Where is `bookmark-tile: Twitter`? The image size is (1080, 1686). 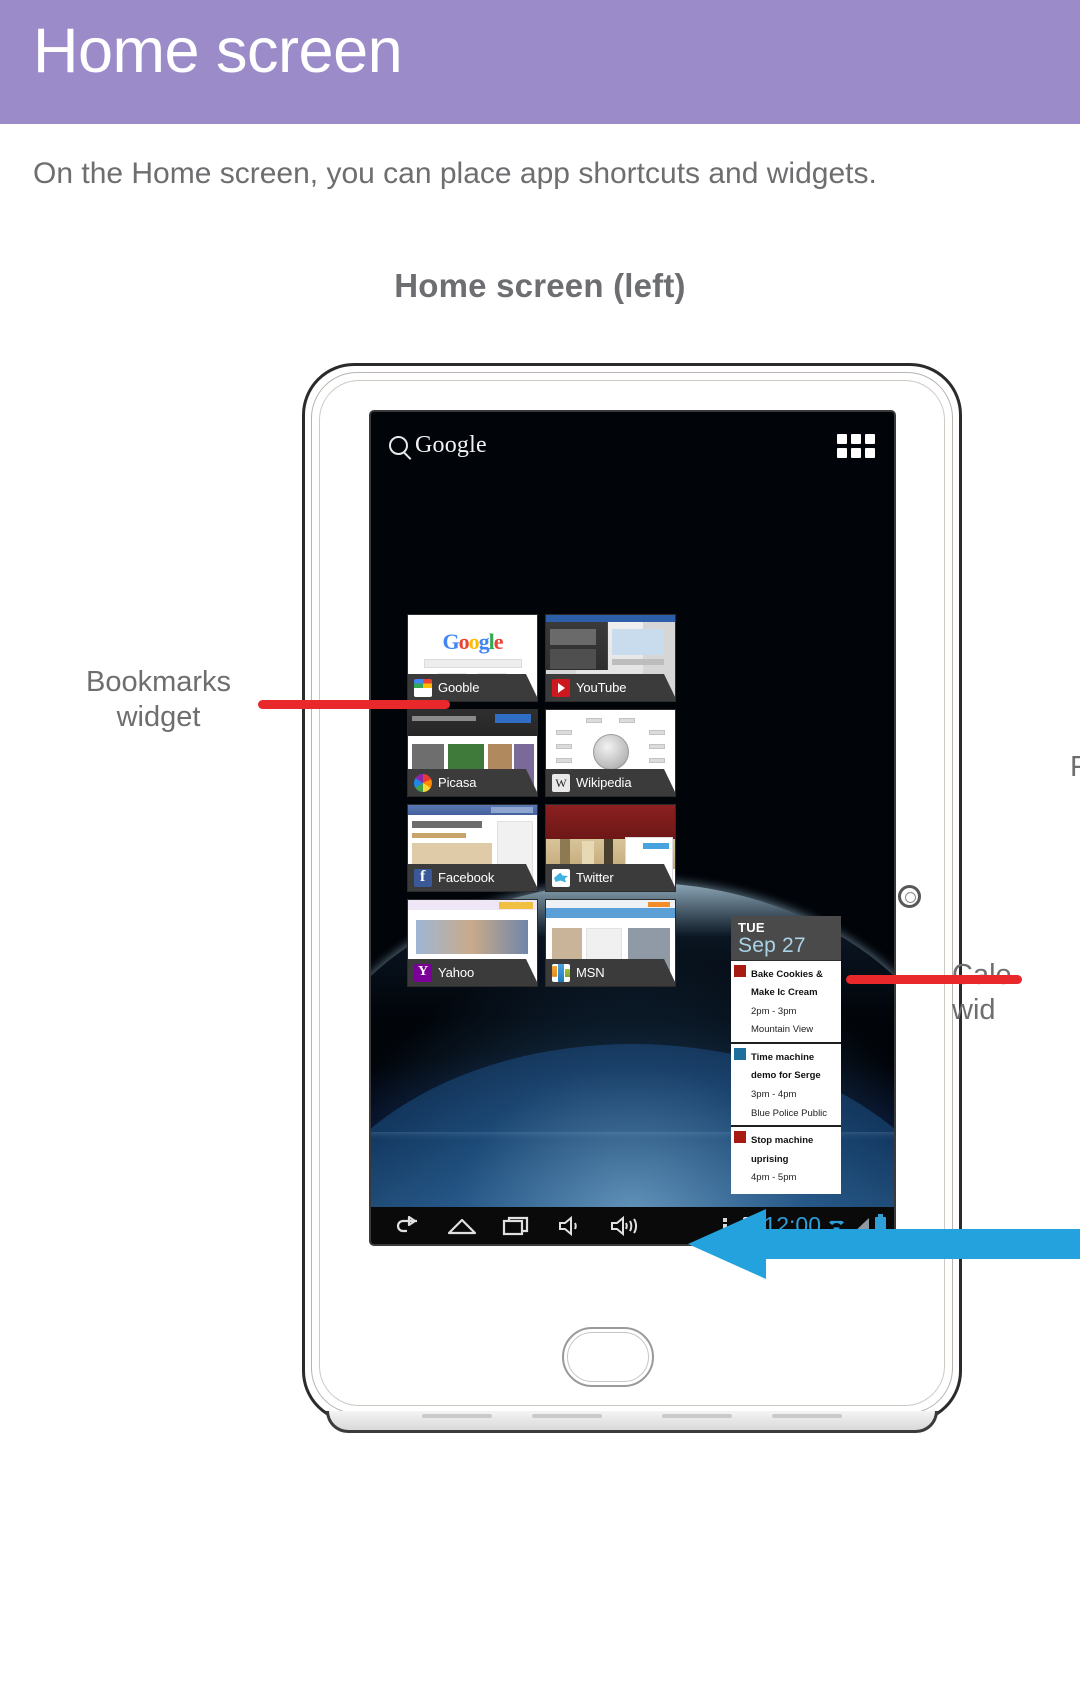 bookmark-tile: Twitter is located at coordinates (610, 848).